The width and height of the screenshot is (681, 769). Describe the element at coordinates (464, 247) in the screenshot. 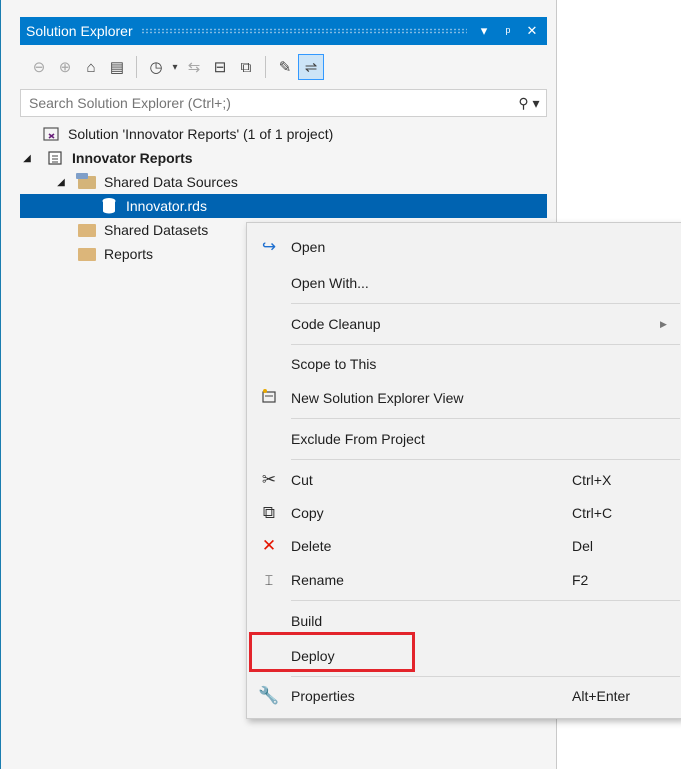

I see `menu-item-open: ↪ Open` at that location.